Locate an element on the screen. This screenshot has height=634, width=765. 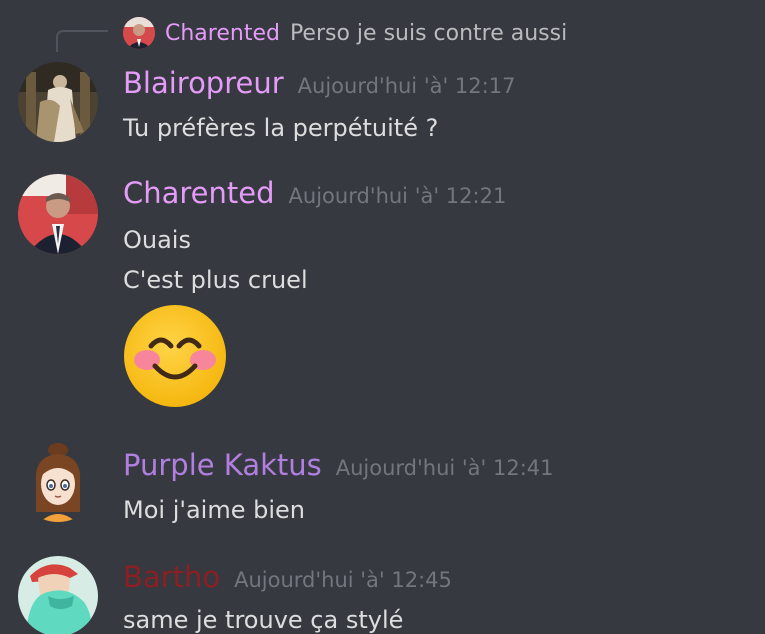
message-header: Blairopreur Aujourd'hui 'à' 12:17 is located at coordinates (319, 83).